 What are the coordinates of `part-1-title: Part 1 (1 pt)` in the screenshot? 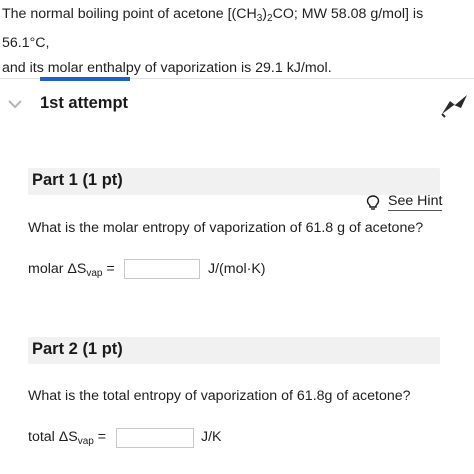 It's located at (77, 180).